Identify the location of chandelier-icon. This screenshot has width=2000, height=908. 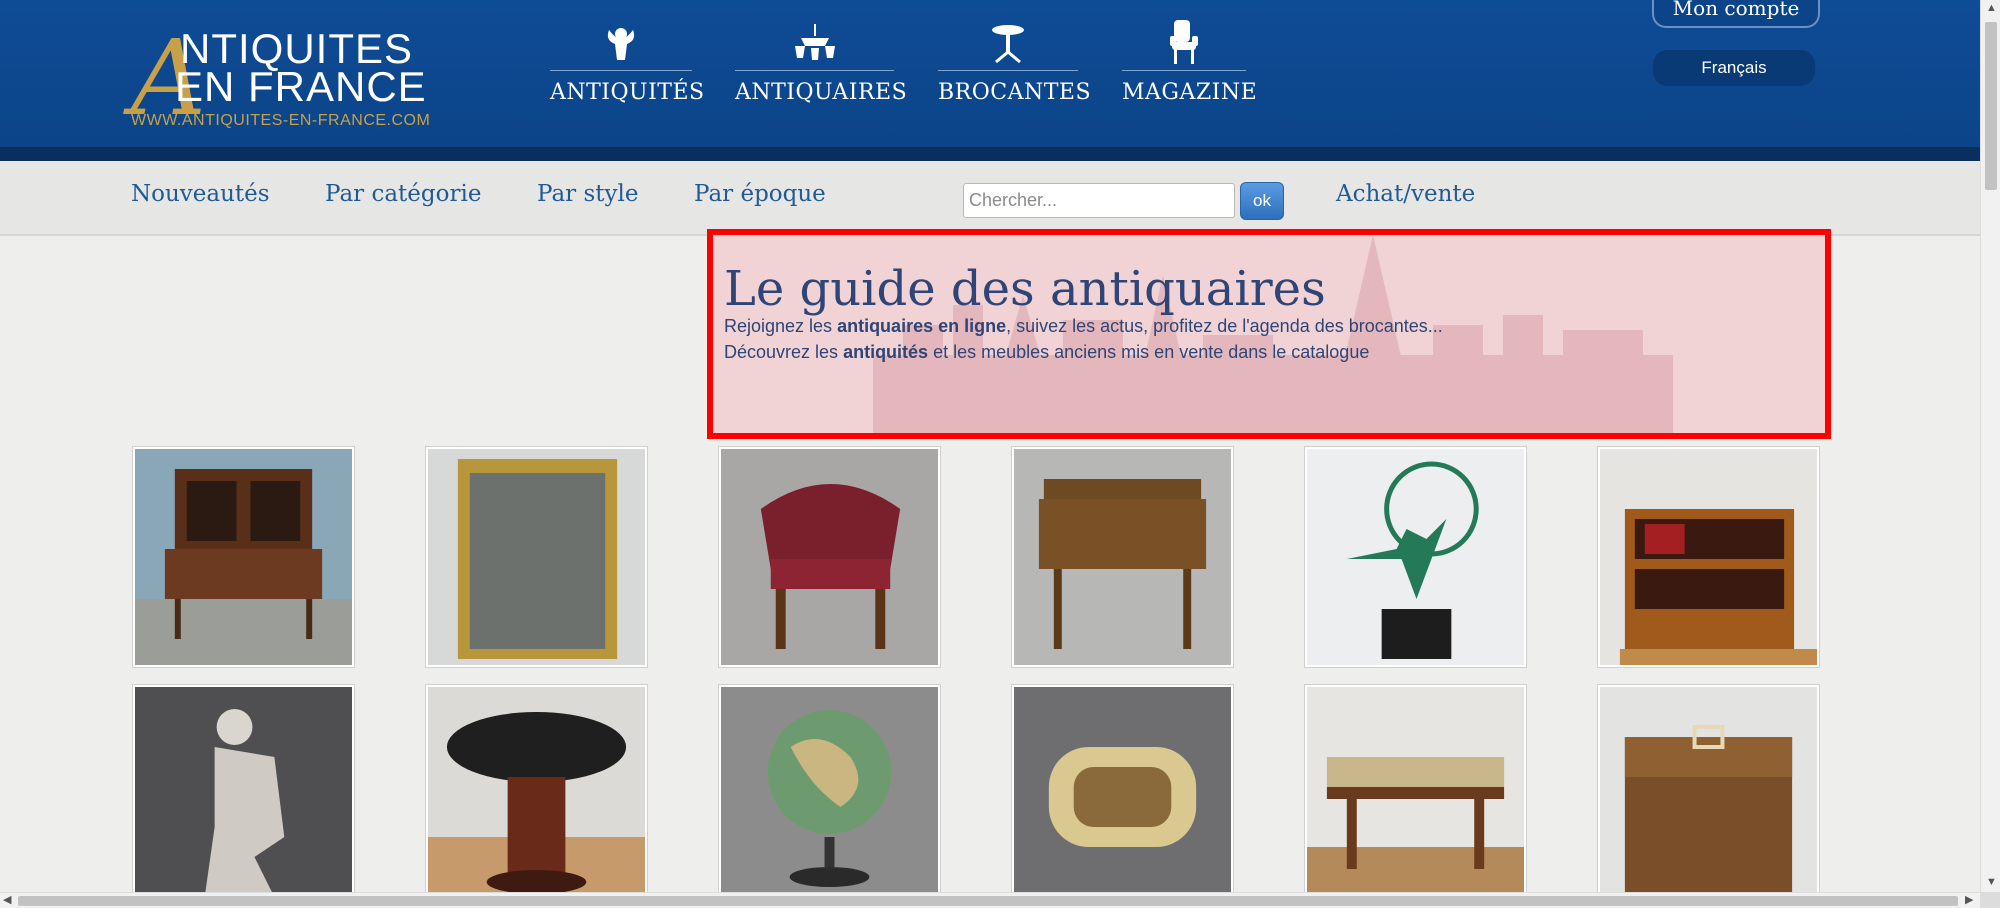
(814, 42).